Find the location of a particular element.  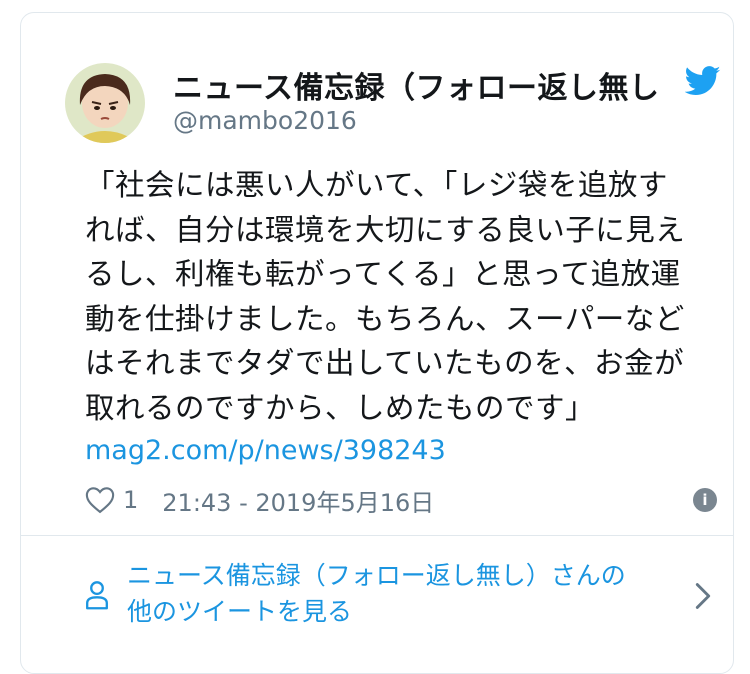

tweet-meta: 1 21:43 - 2019年5月16日 is located at coordinates (259, 500).